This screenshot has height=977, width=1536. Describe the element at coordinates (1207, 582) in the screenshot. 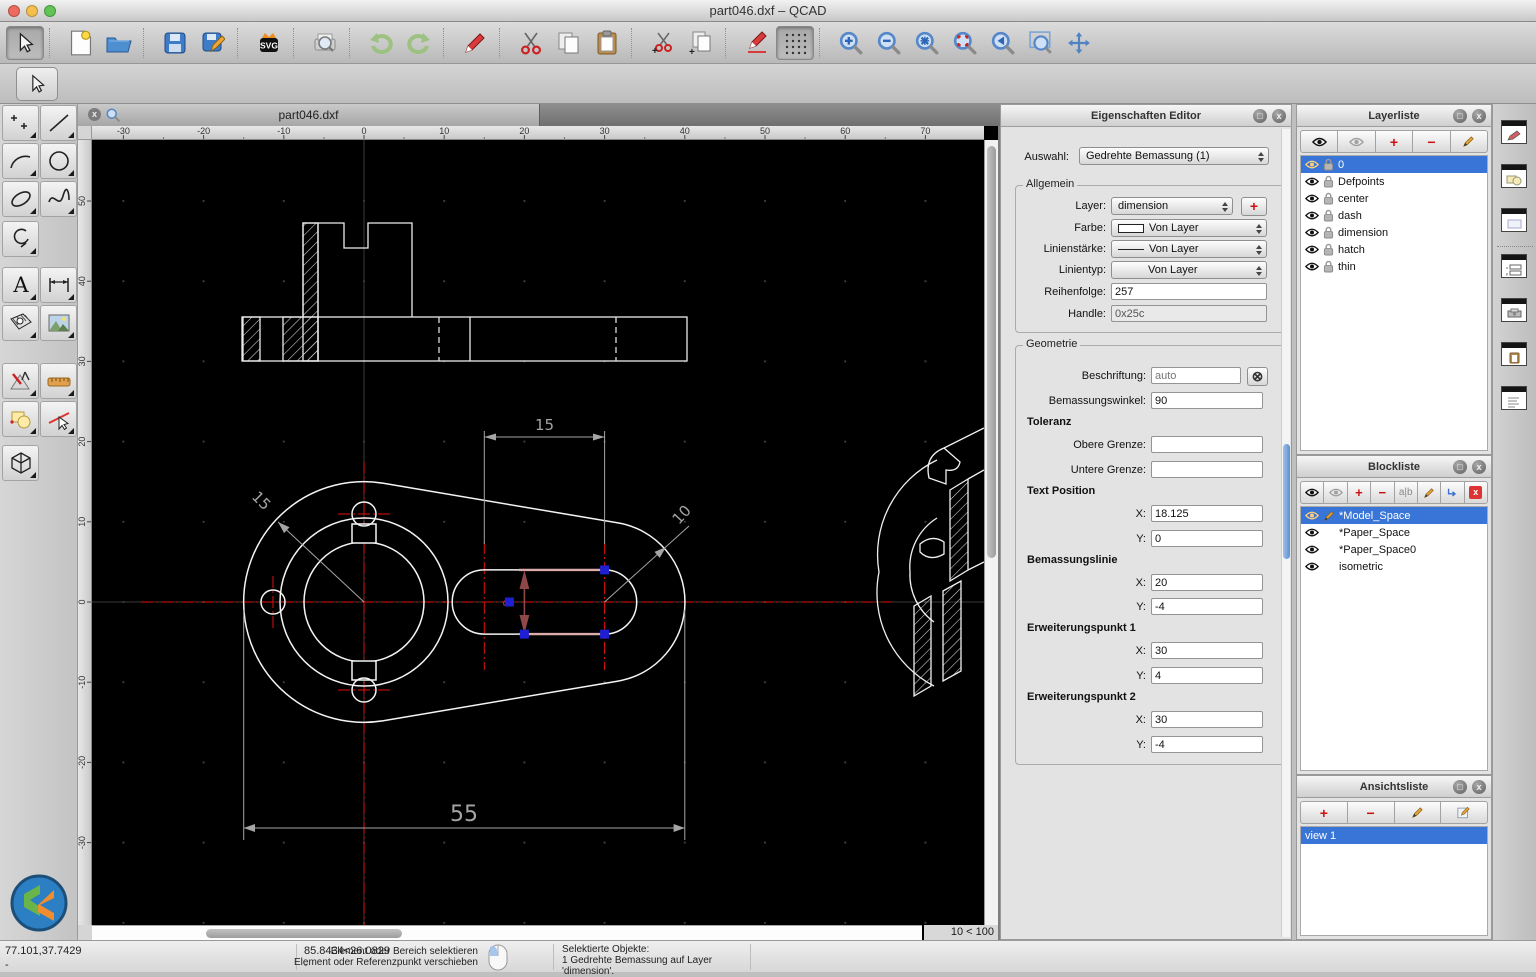

I see `dimline-x-field` at that location.